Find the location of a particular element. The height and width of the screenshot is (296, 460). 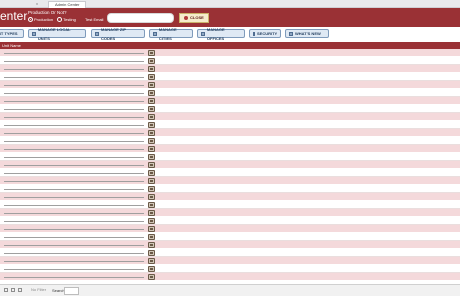

radio-production: Production is located at coordinates (40, 20).